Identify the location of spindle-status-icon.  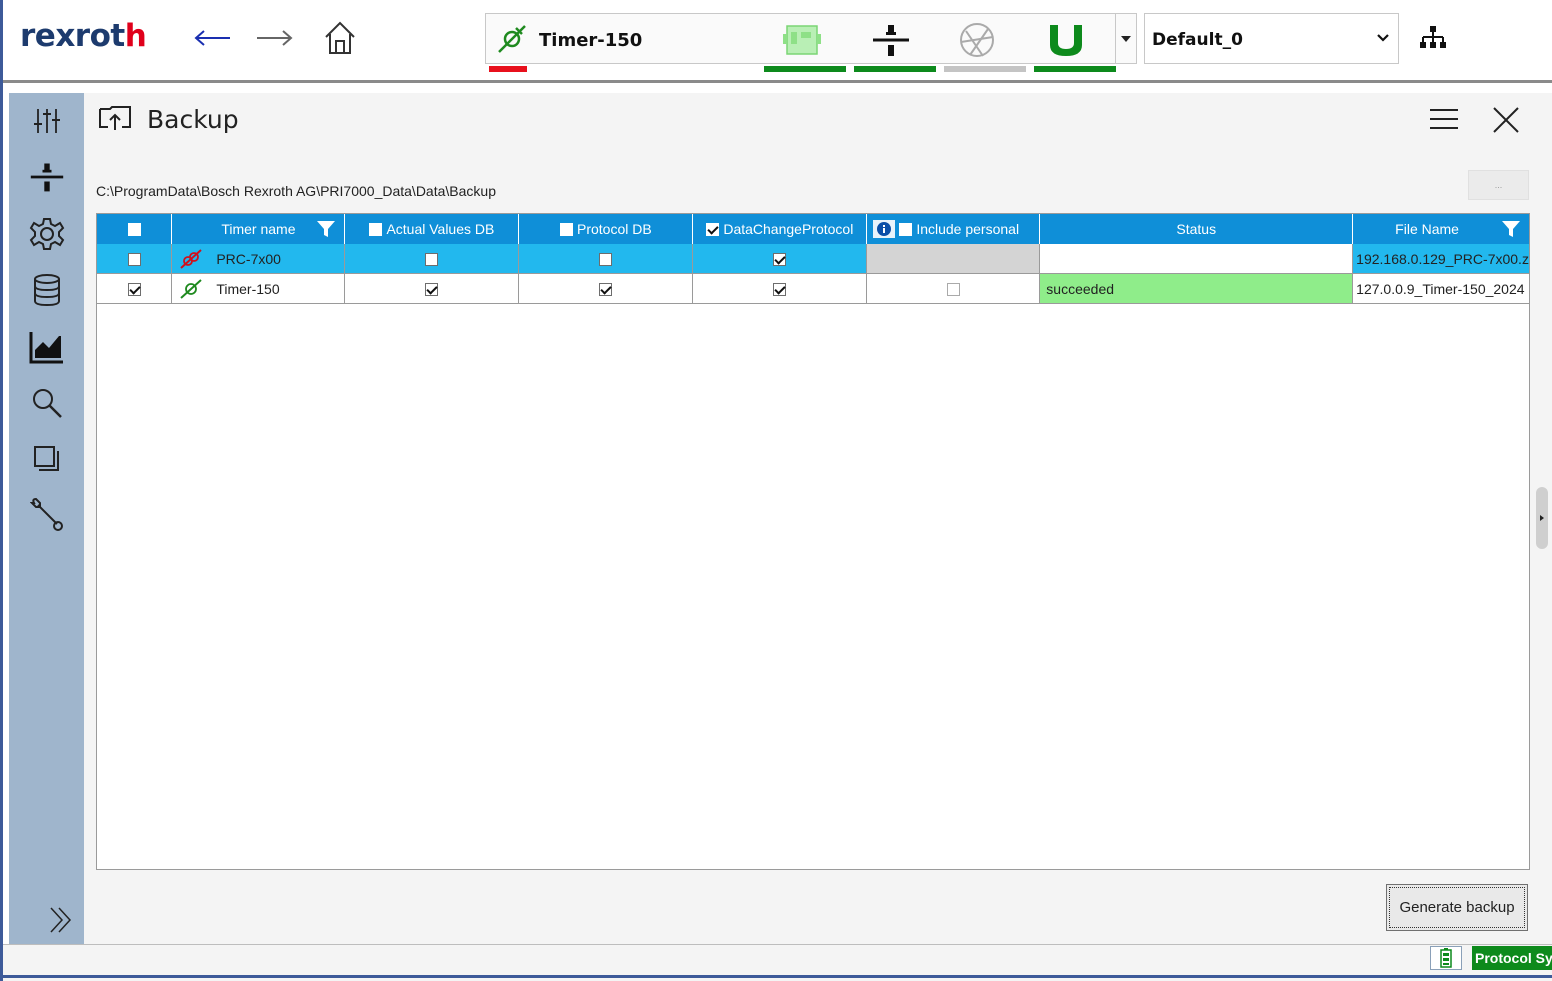
(891, 40).